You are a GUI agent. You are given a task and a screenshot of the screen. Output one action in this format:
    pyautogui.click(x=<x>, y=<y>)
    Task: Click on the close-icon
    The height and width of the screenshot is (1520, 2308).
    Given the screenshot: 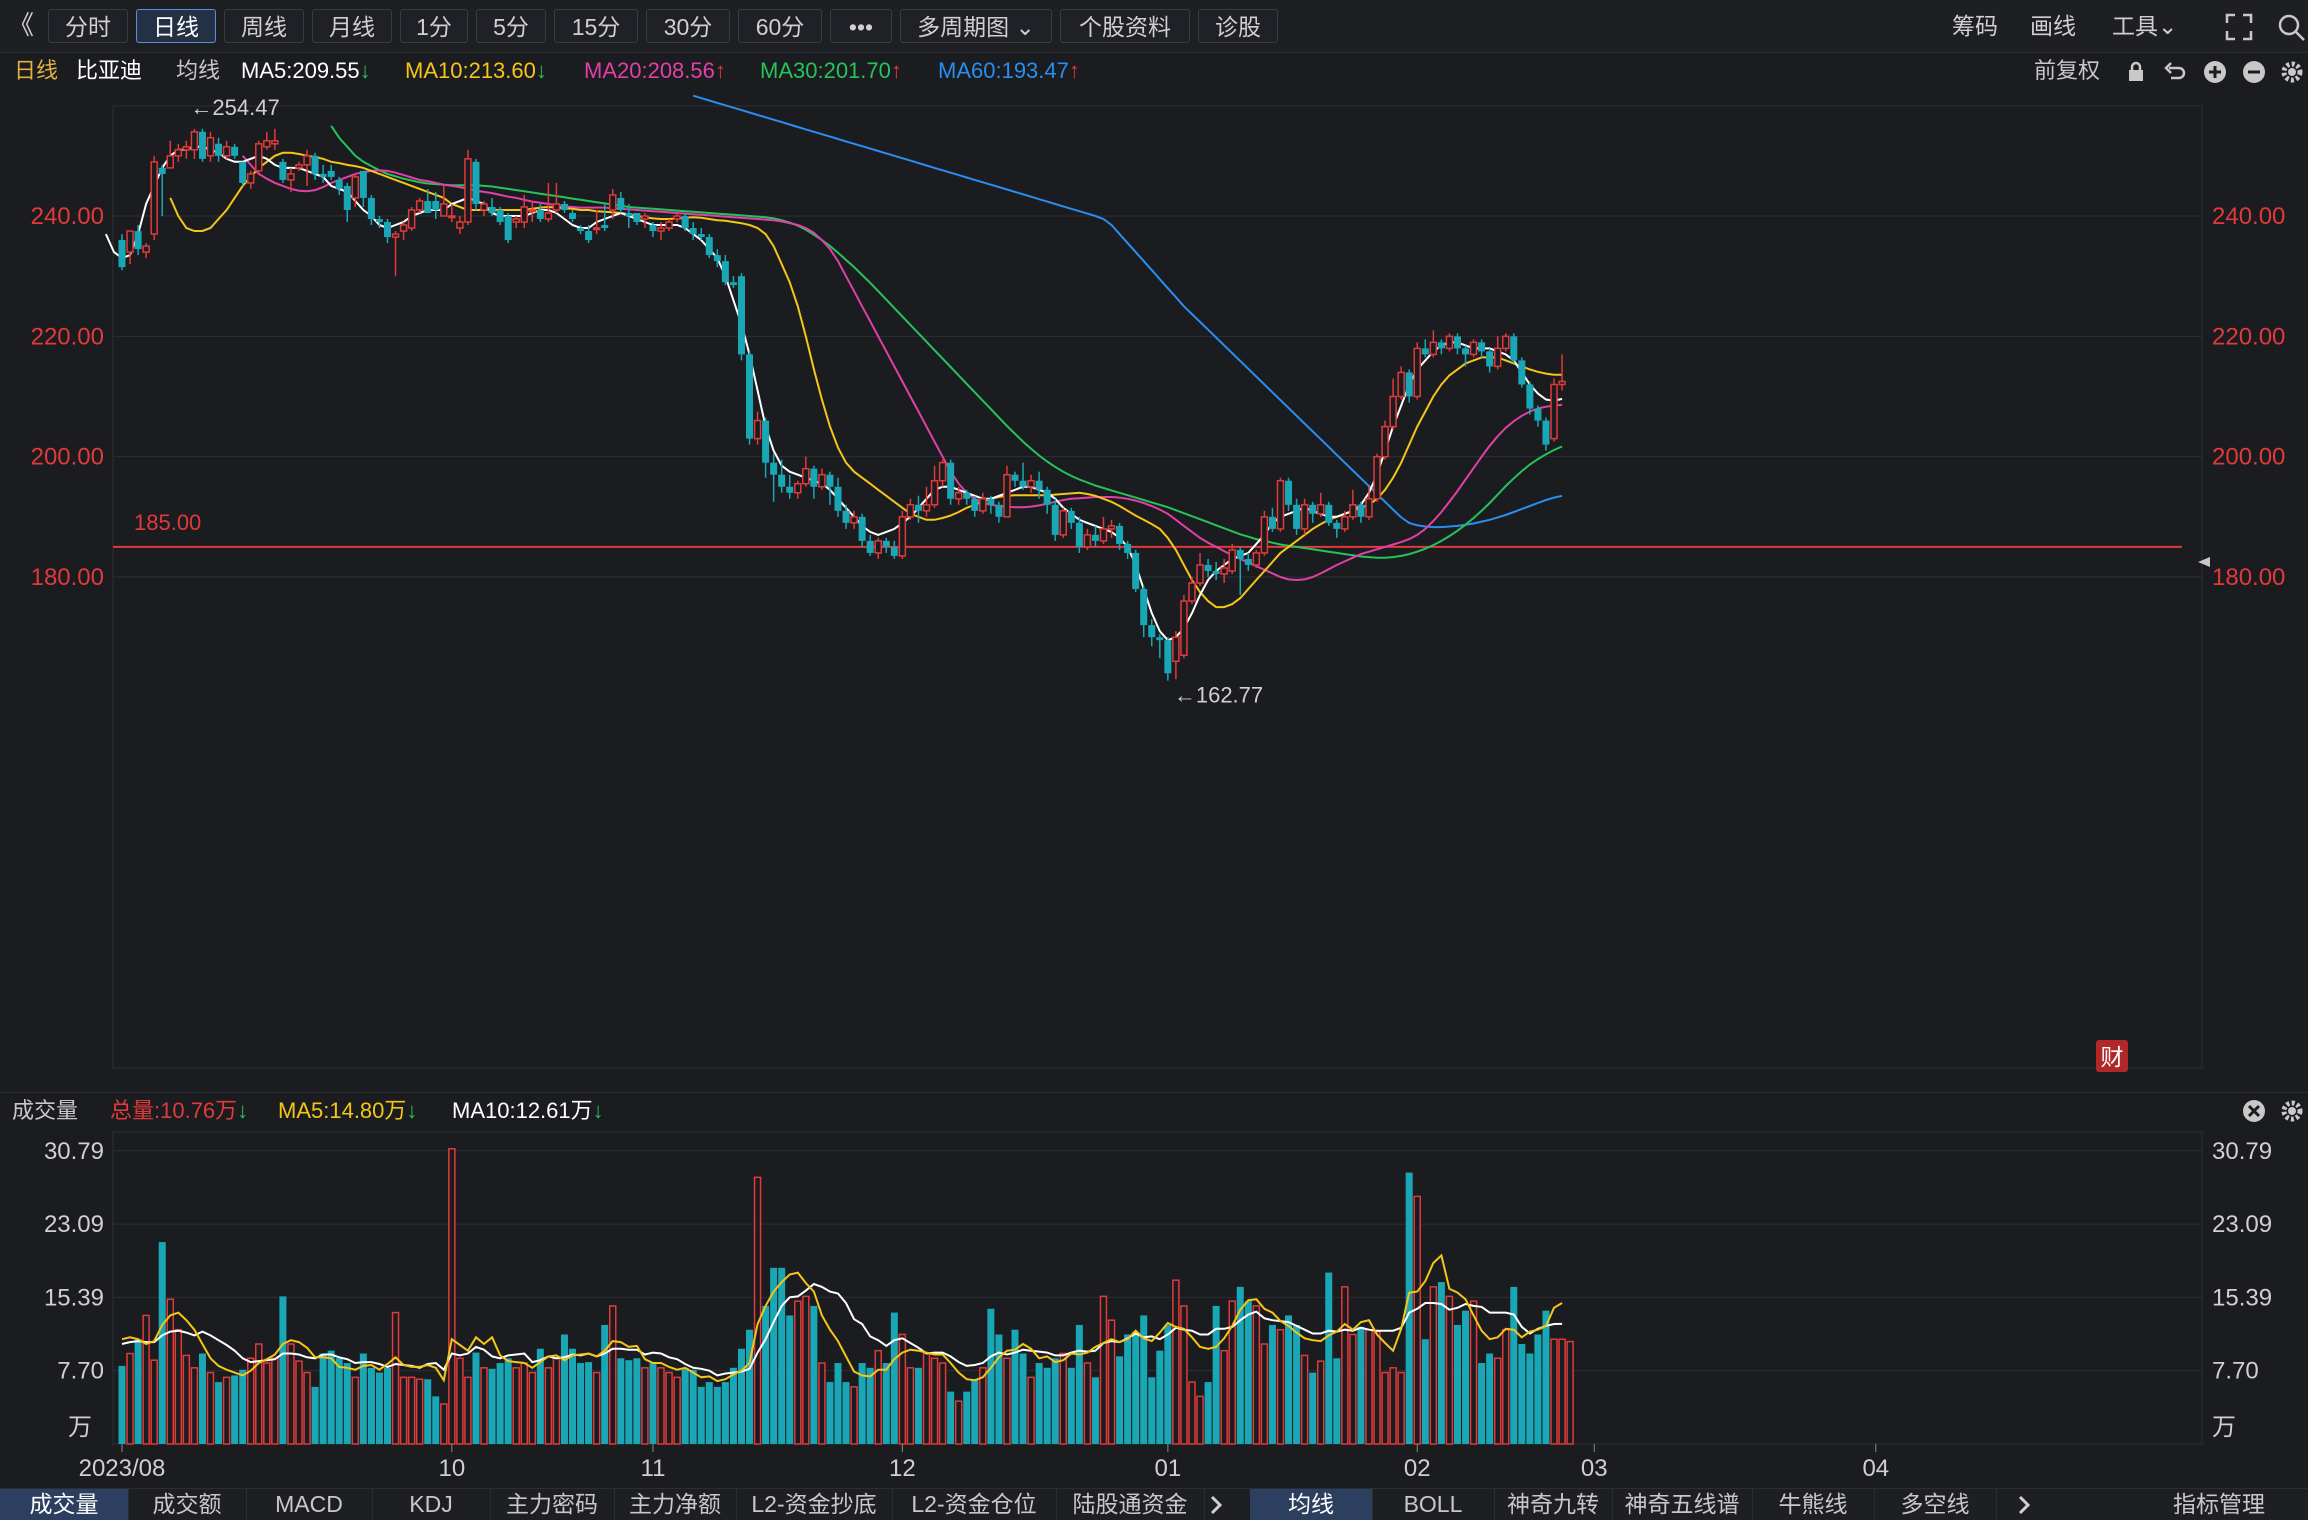 What is the action you would take?
    pyautogui.click(x=2254, y=1111)
    